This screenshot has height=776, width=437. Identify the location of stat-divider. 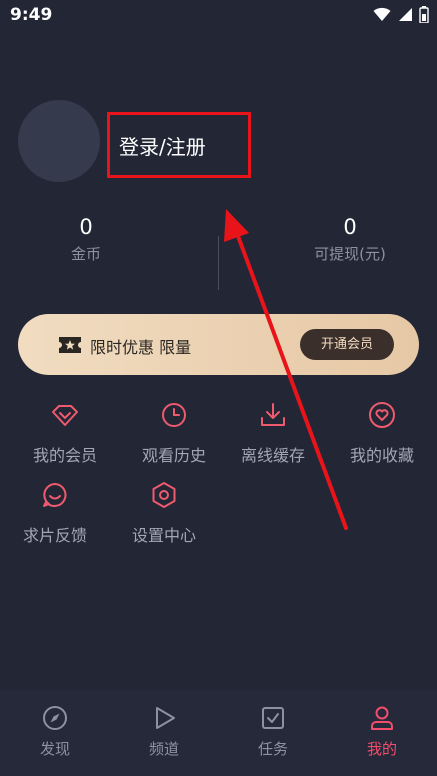
(218, 263).